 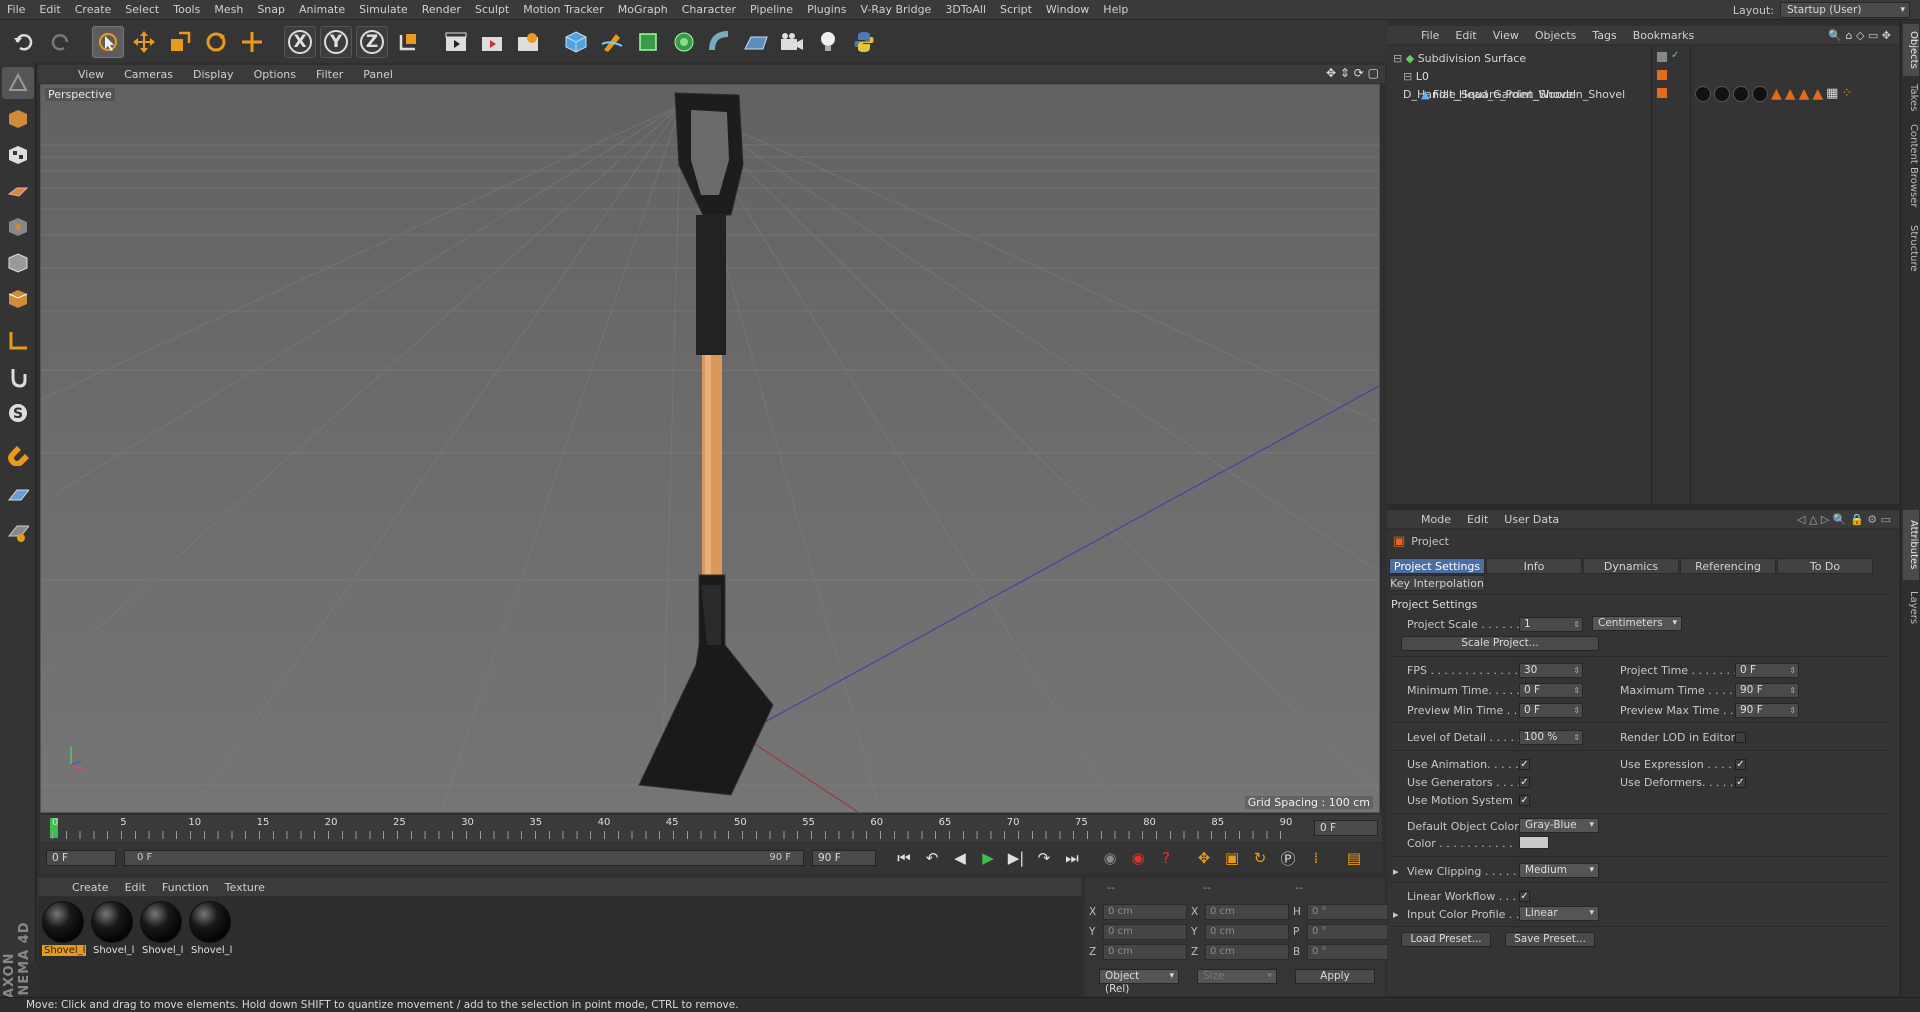 I want to click on points-mode-icon, so click(x=18, y=227).